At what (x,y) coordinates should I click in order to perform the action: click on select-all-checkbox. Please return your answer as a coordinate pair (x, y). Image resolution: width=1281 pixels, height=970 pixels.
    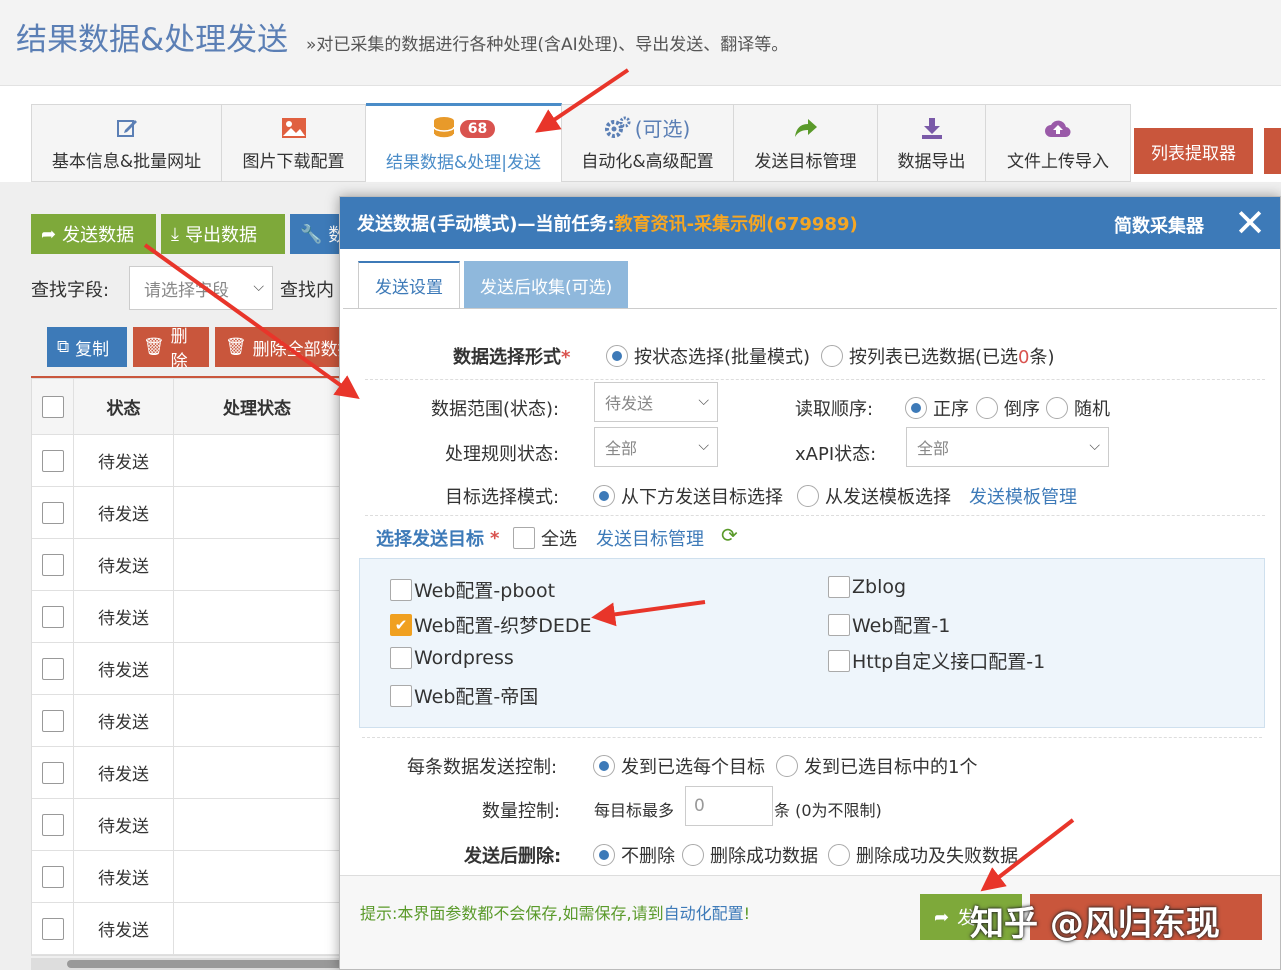
    Looking at the image, I should click on (52, 406).